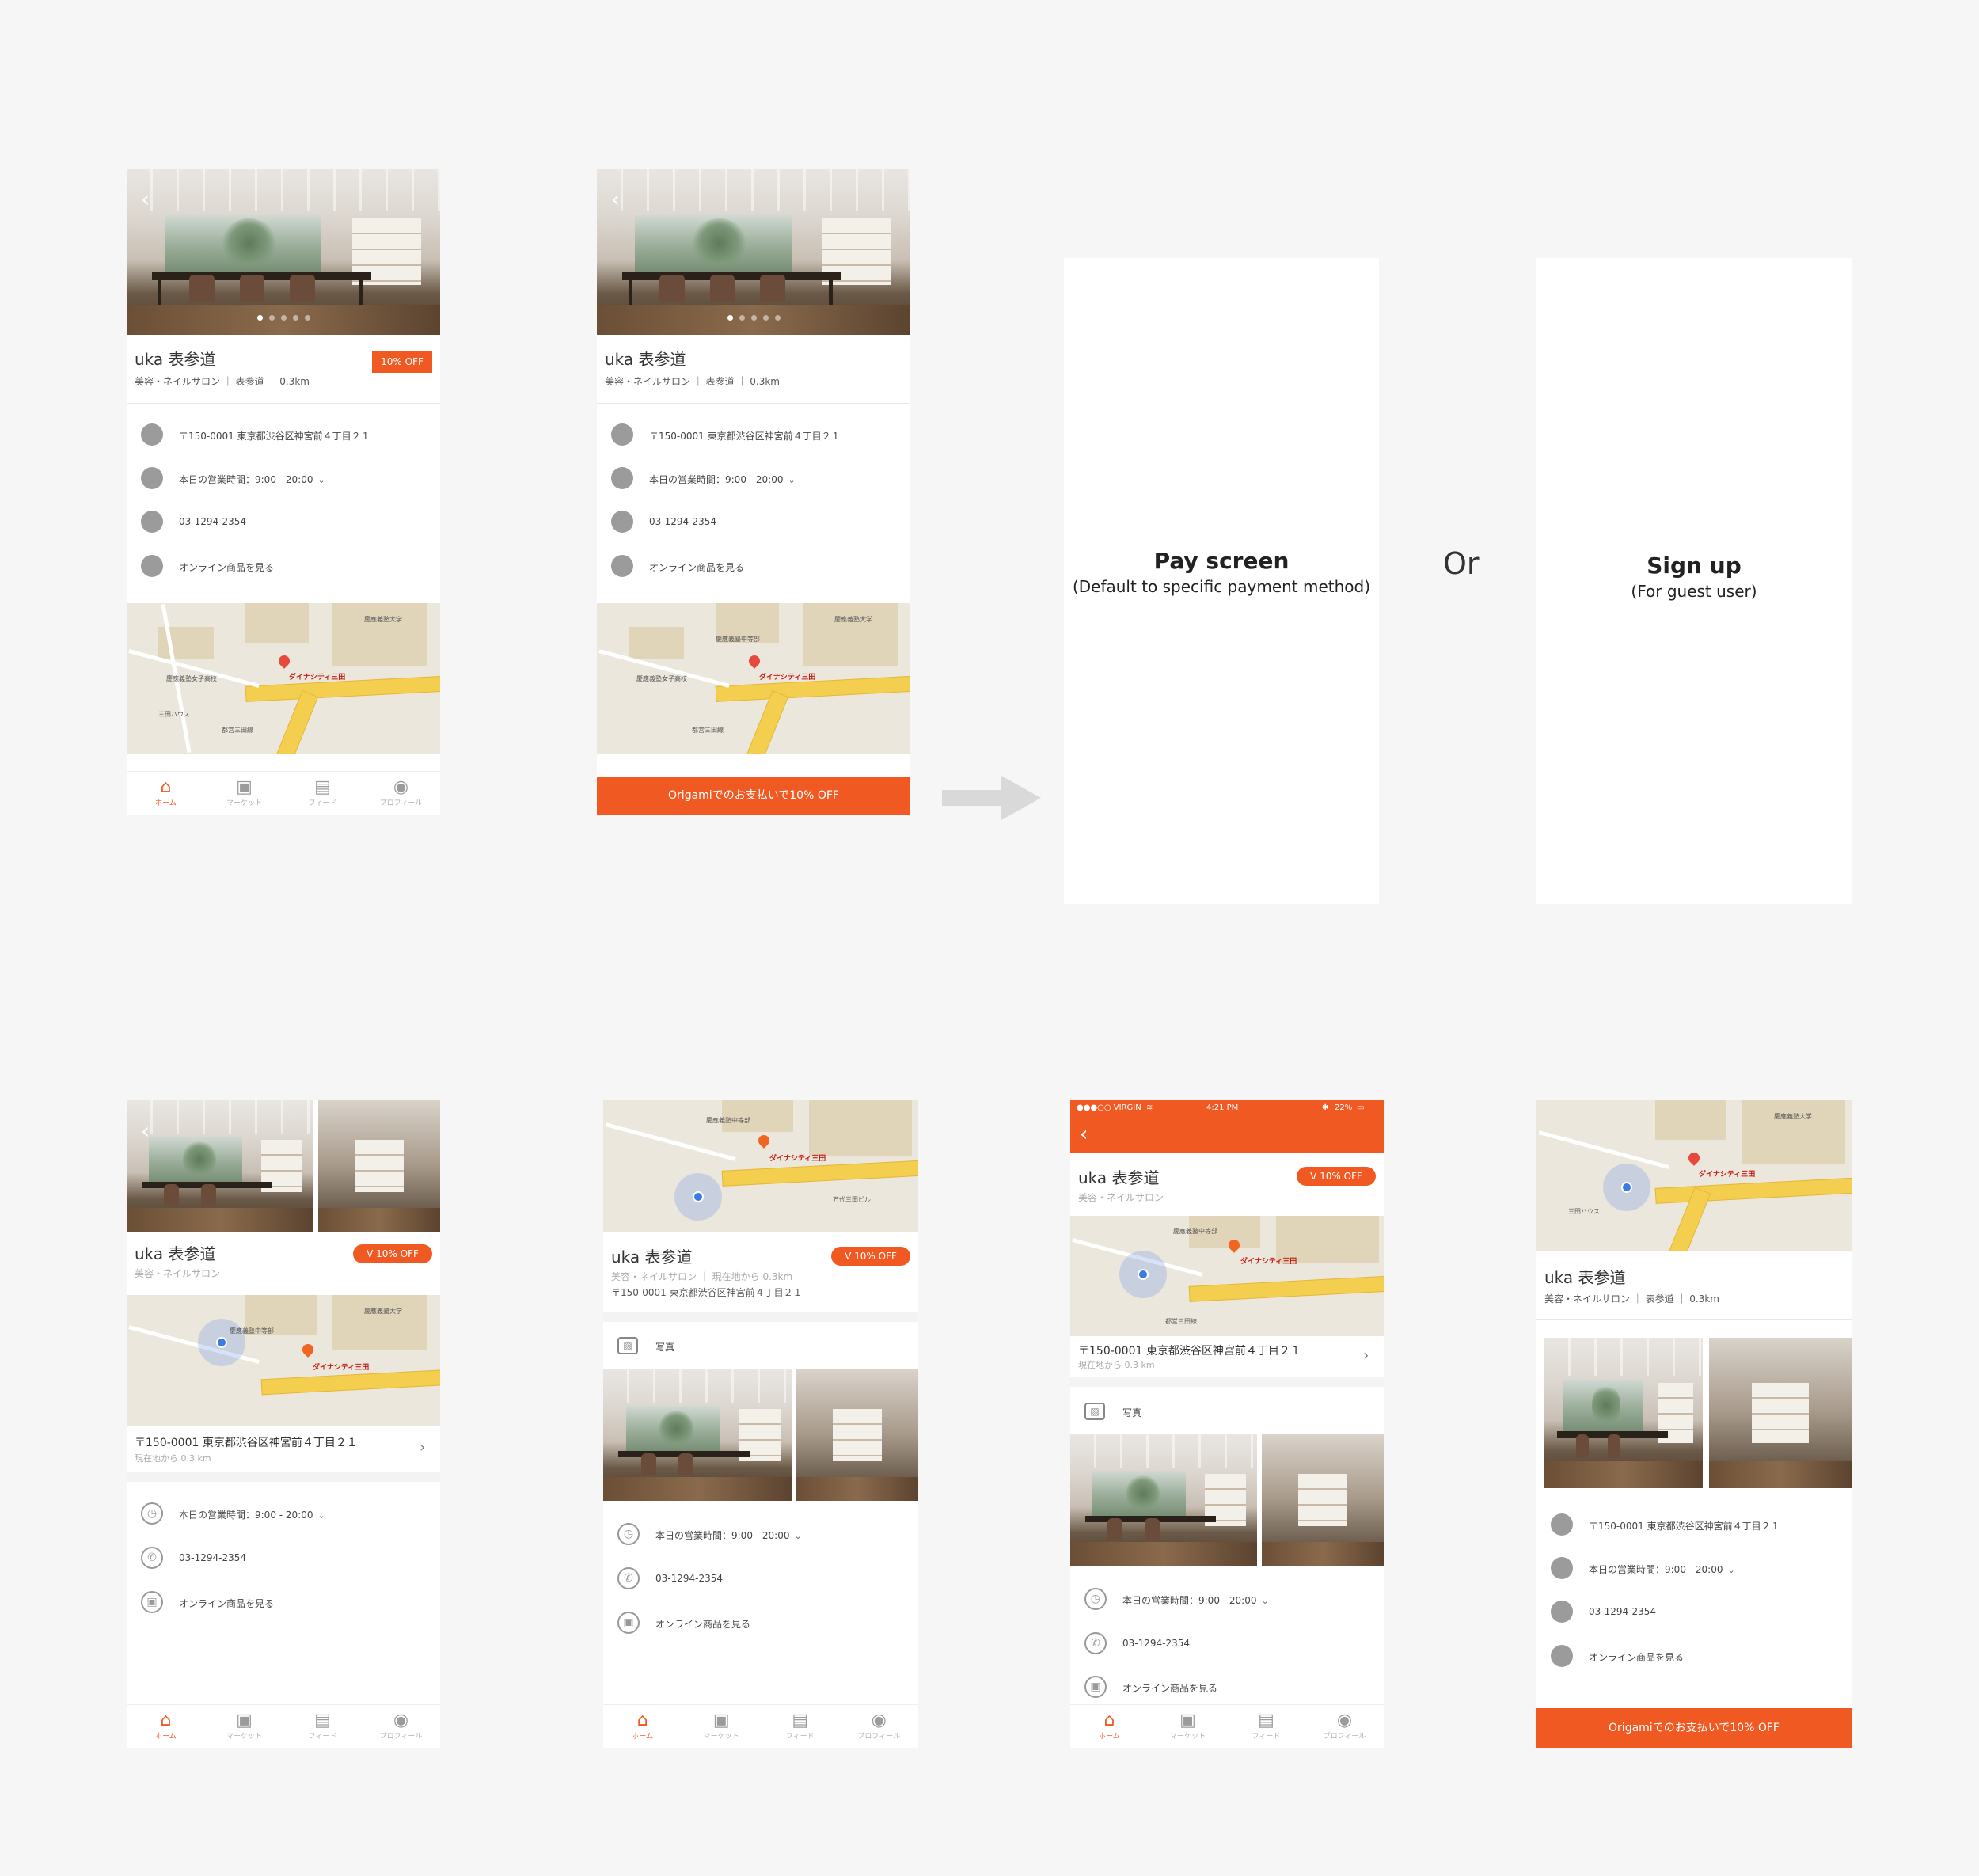  I want to click on pin-icon, so click(622, 434).